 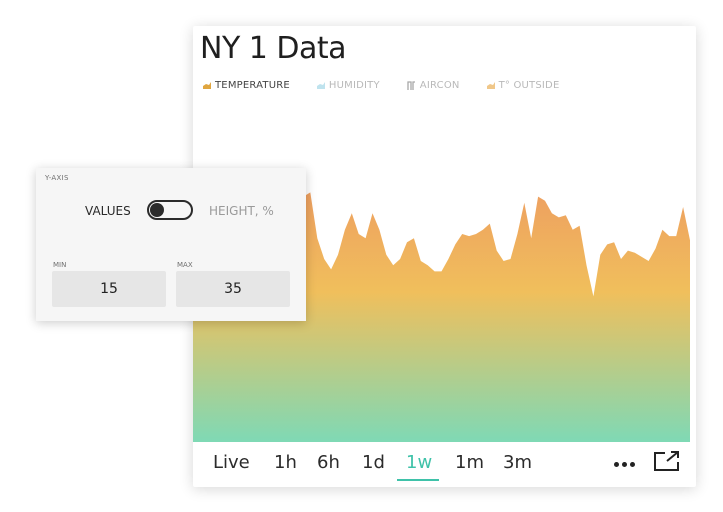 What do you see at coordinates (444, 464) in the screenshot?
I see `time-range-bar: Live 1h 6h 1d 1w 1m 3m` at bounding box center [444, 464].